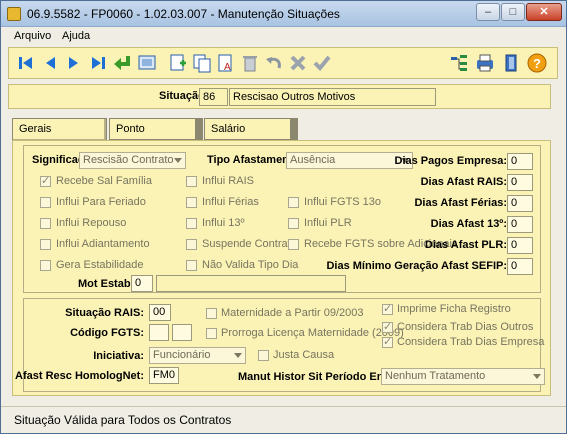 The width and height of the screenshot is (567, 434). What do you see at coordinates (263, 355) in the screenshot?
I see `justa-causa-checkbox` at bounding box center [263, 355].